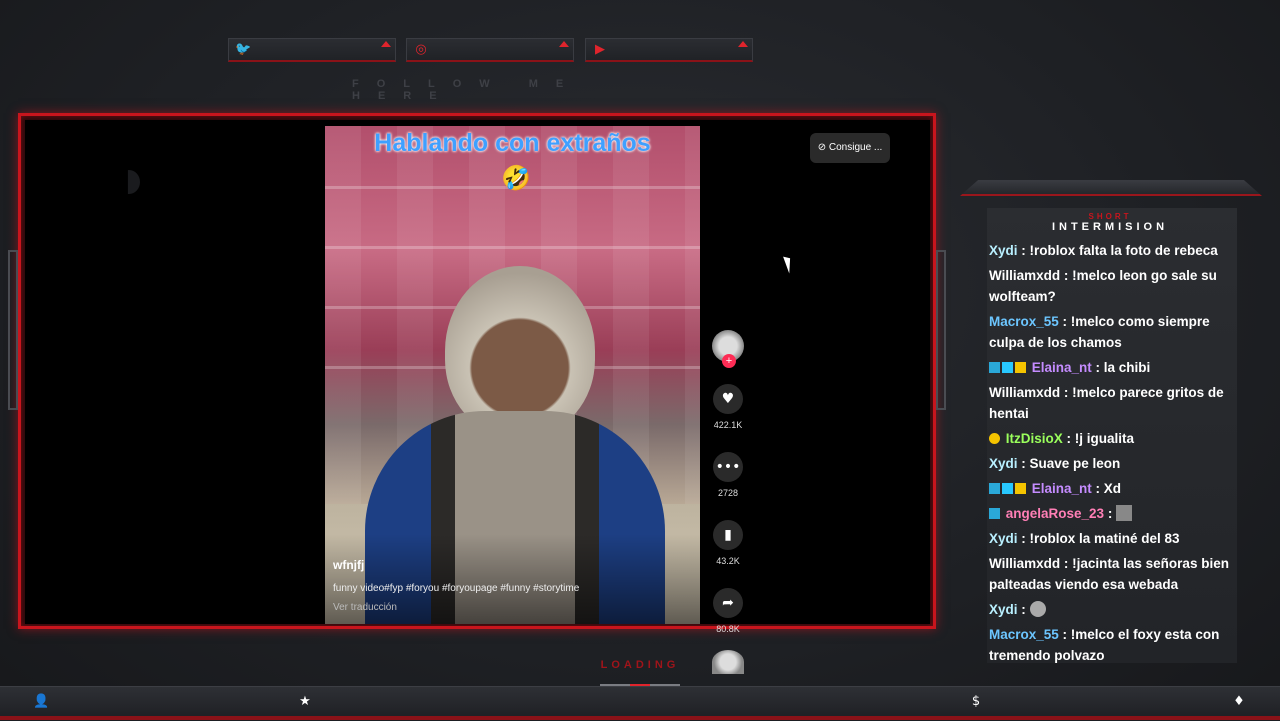  I want to click on share-icon: ➦, so click(728, 603).